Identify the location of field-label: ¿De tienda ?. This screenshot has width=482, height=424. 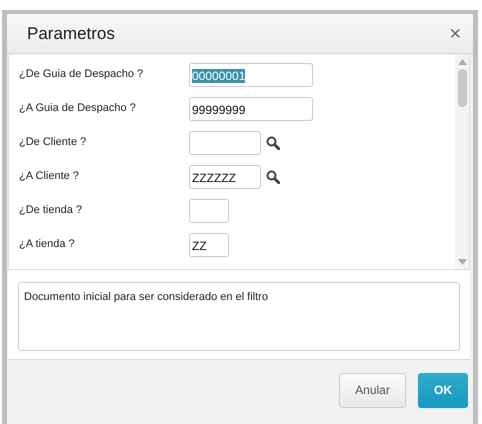
(51, 210).